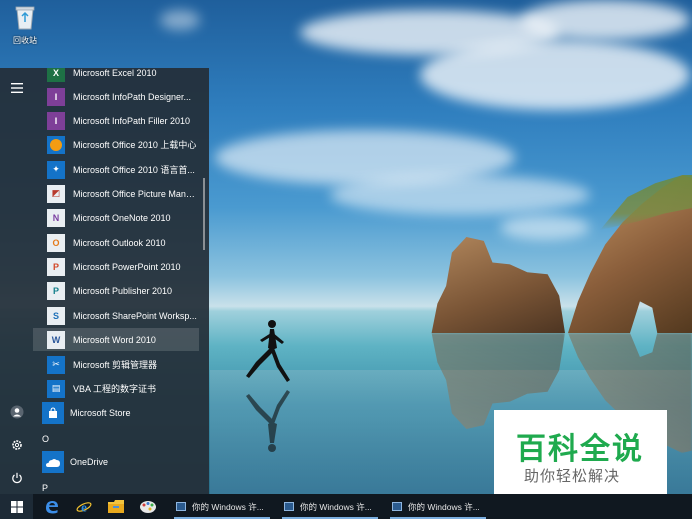 The height and width of the screenshot is (519, 692). I want to click on power-button, so click(16, 478).